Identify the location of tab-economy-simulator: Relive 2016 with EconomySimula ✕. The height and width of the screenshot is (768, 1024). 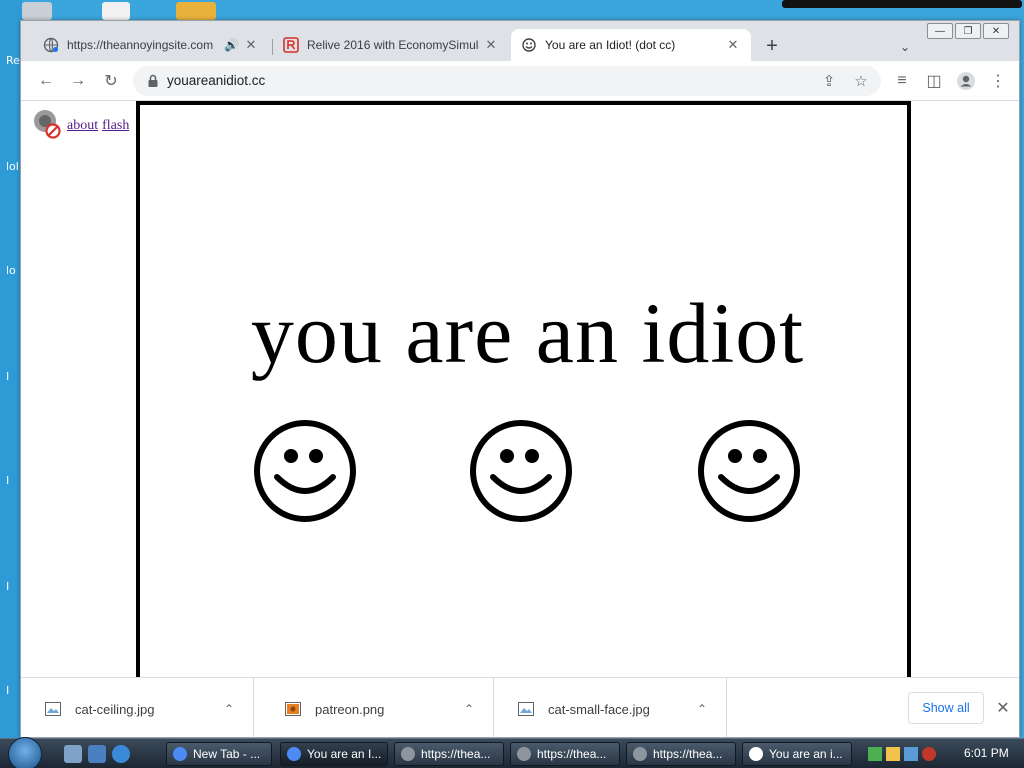
(391, 45).